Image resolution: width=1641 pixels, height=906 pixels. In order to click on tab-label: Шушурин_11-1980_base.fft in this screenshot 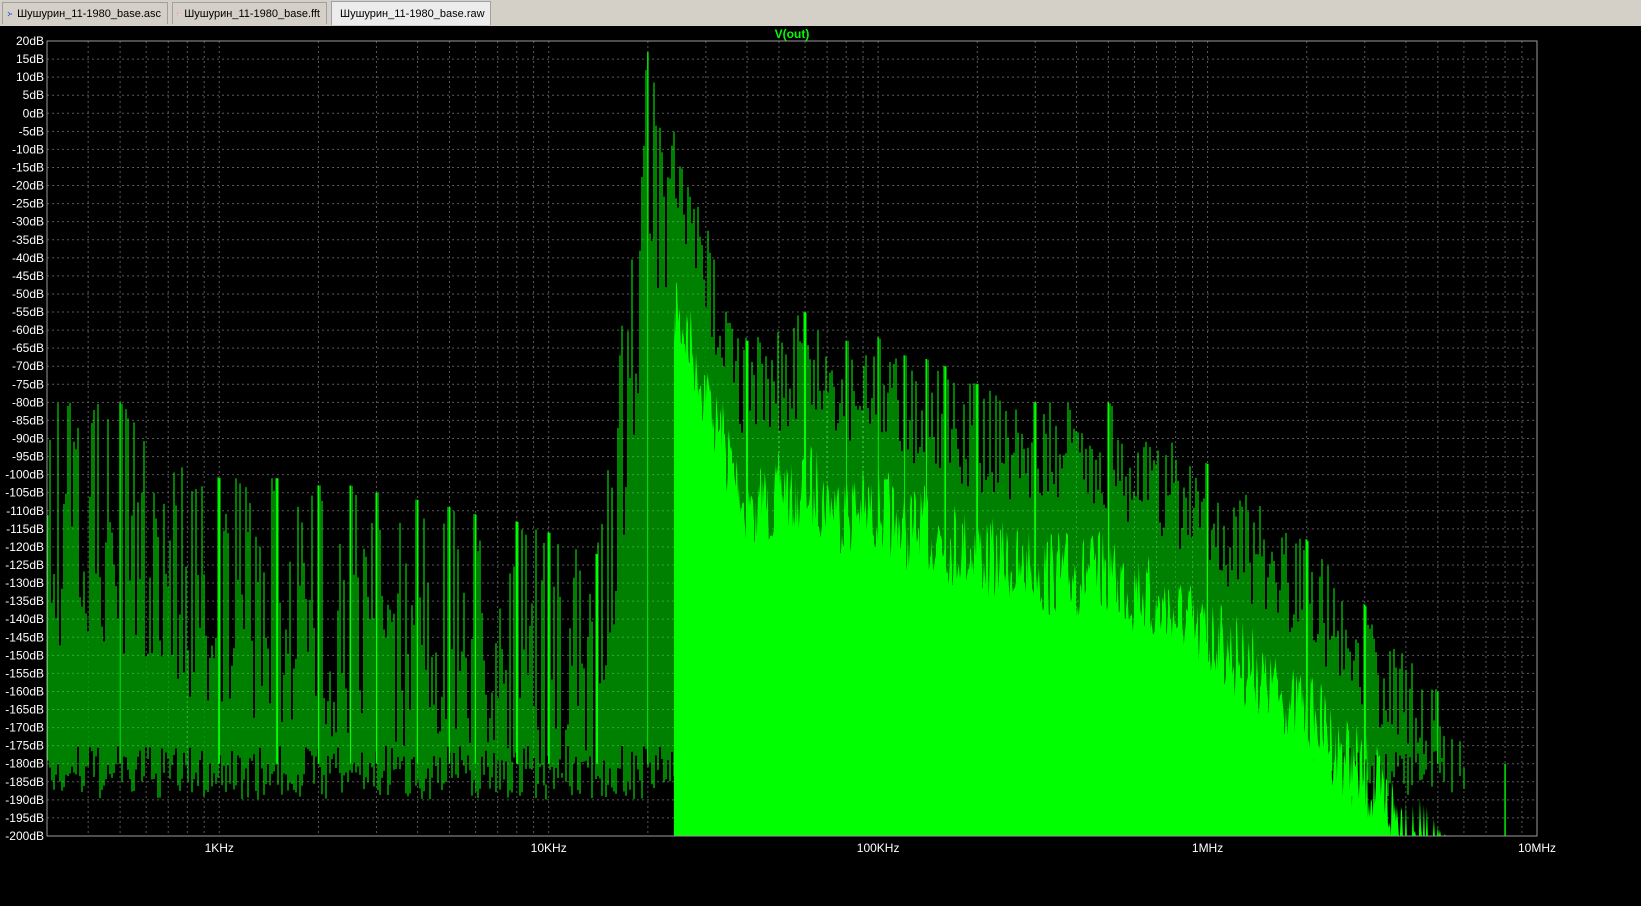, I will do `click(252, 13)`.